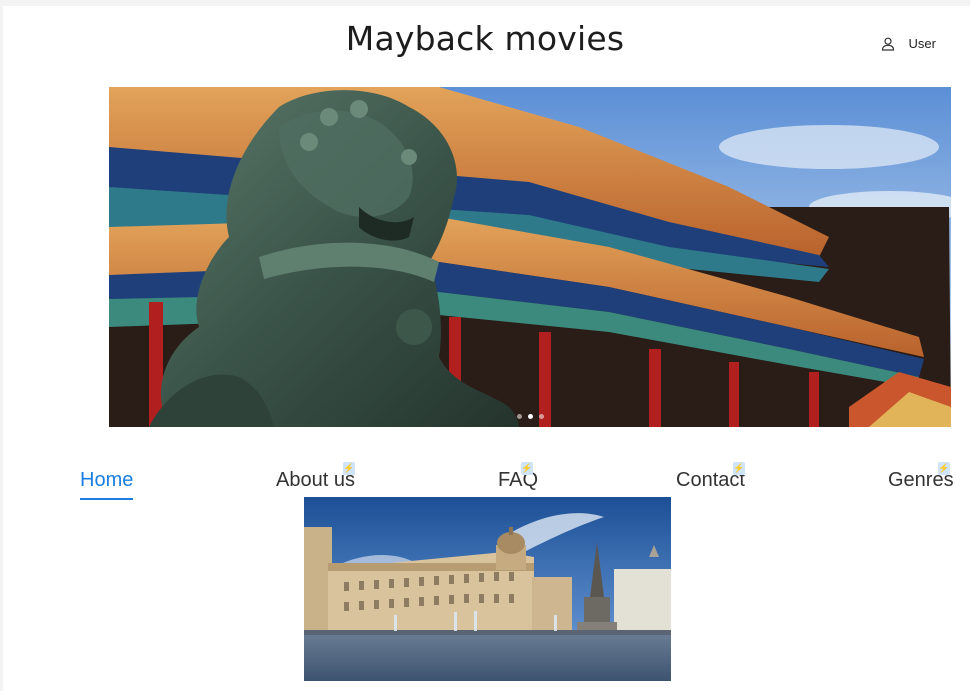  Describe the element at coordinates (922, 43) in the screenshot. I see `user-label: User` at that location.